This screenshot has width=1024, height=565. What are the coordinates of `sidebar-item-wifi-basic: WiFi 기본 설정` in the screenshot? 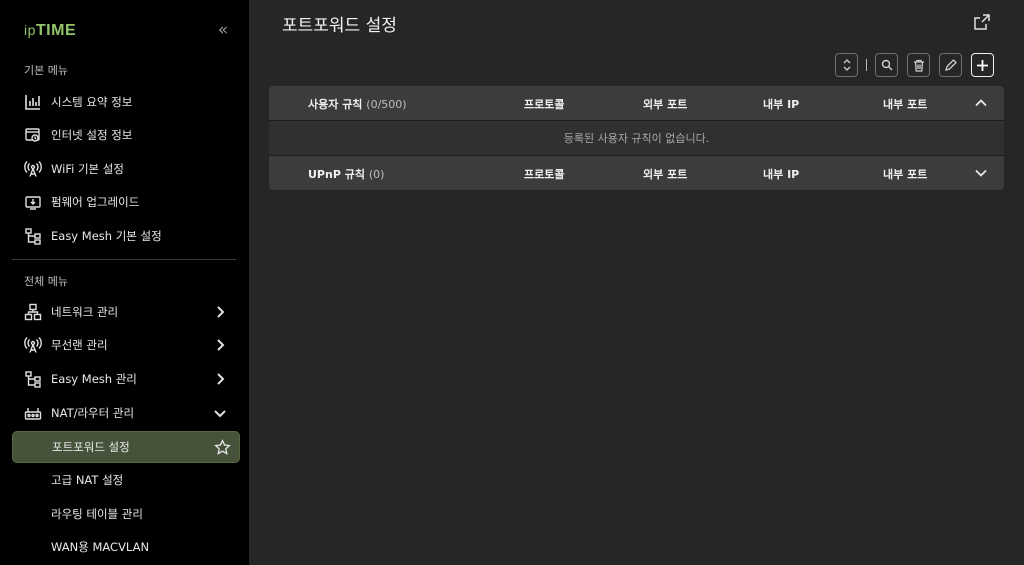 It's located at (126, 169).